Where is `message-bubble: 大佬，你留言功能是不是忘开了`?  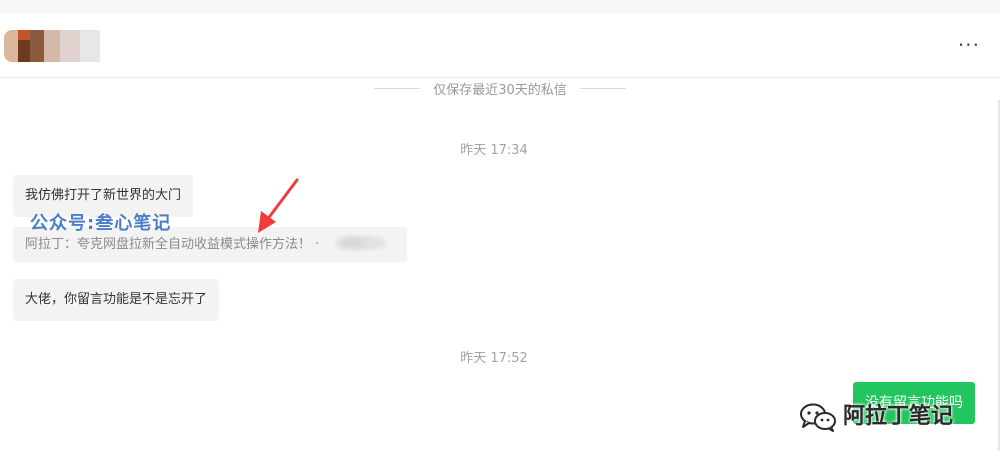
message-bubble: 大佬，你留言功能是不是忘开了 is located at coordinates (116, 300).